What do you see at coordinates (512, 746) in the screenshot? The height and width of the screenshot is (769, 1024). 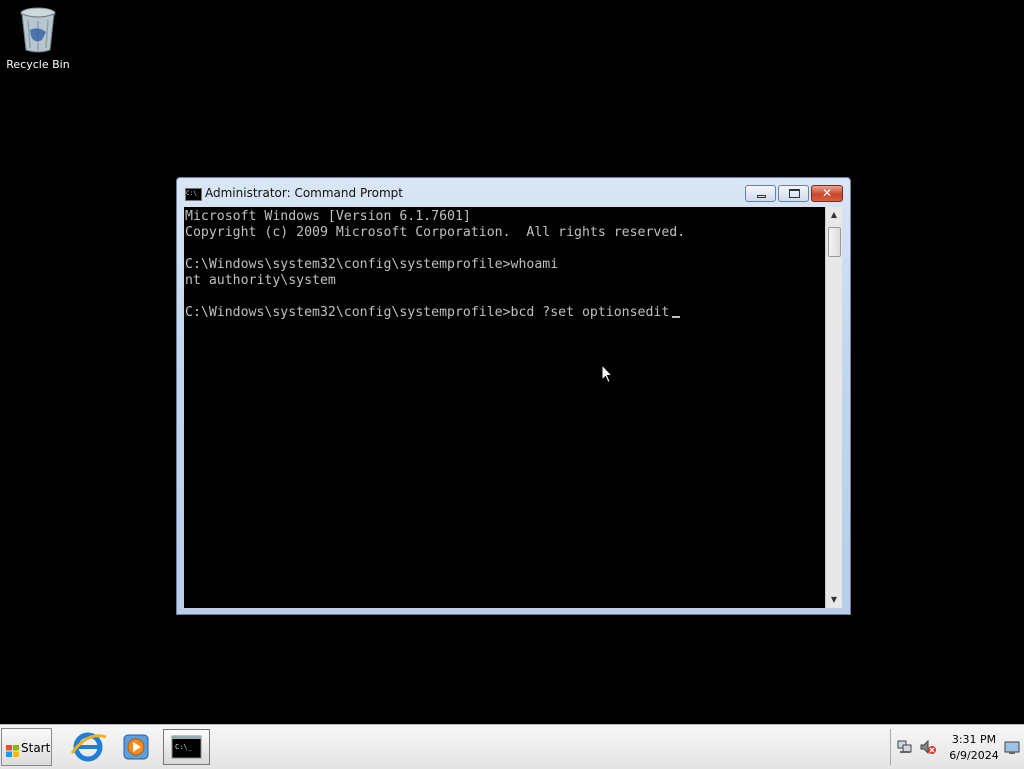 I see `taskbar: Start C:\_ 3:31 PM 6/9/2024` at bounding box center [512, 746].